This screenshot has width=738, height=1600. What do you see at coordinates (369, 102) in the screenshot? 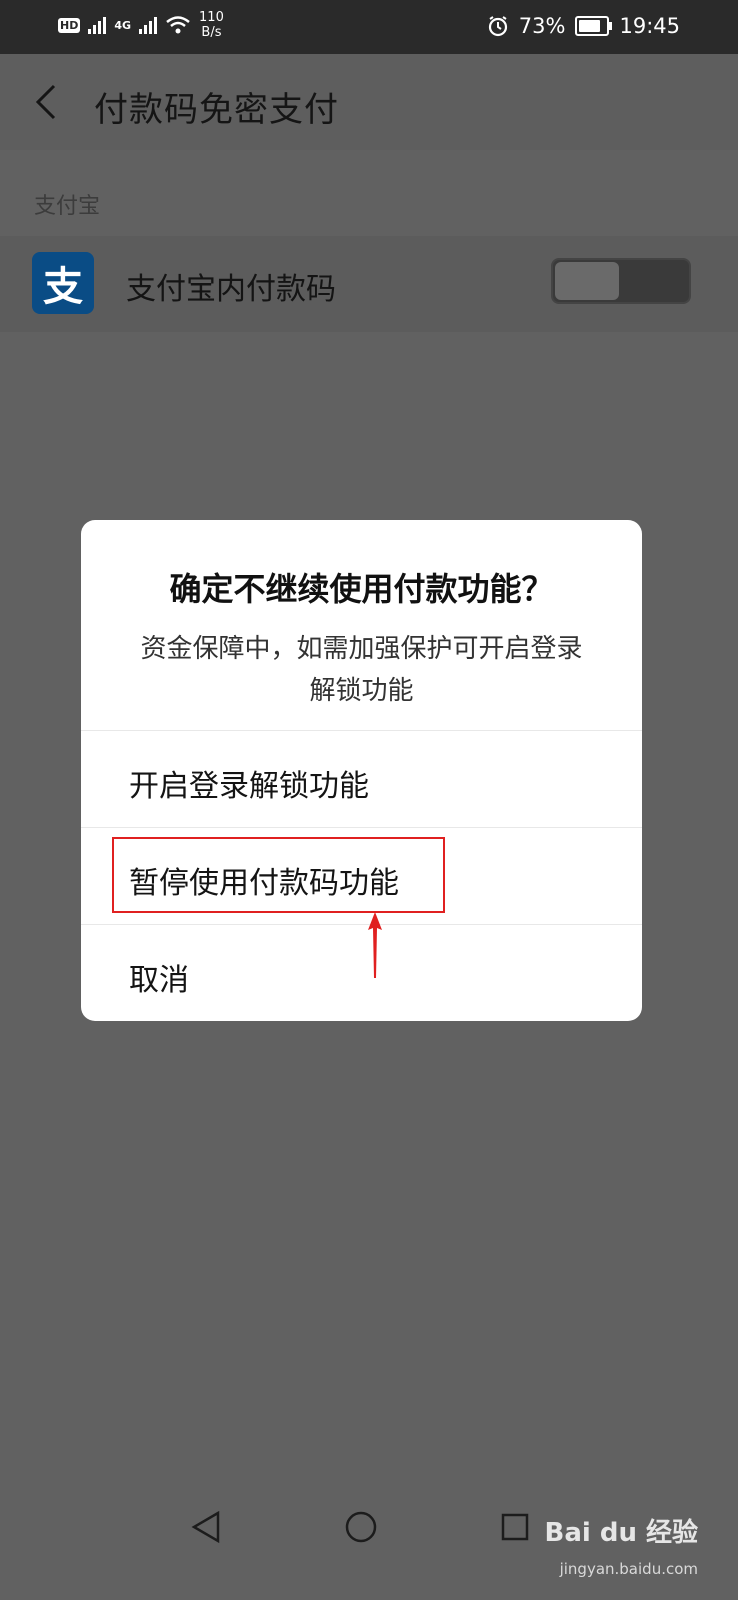
I see `app-header: 付款码免密支付` at bounding box center [369, 102].